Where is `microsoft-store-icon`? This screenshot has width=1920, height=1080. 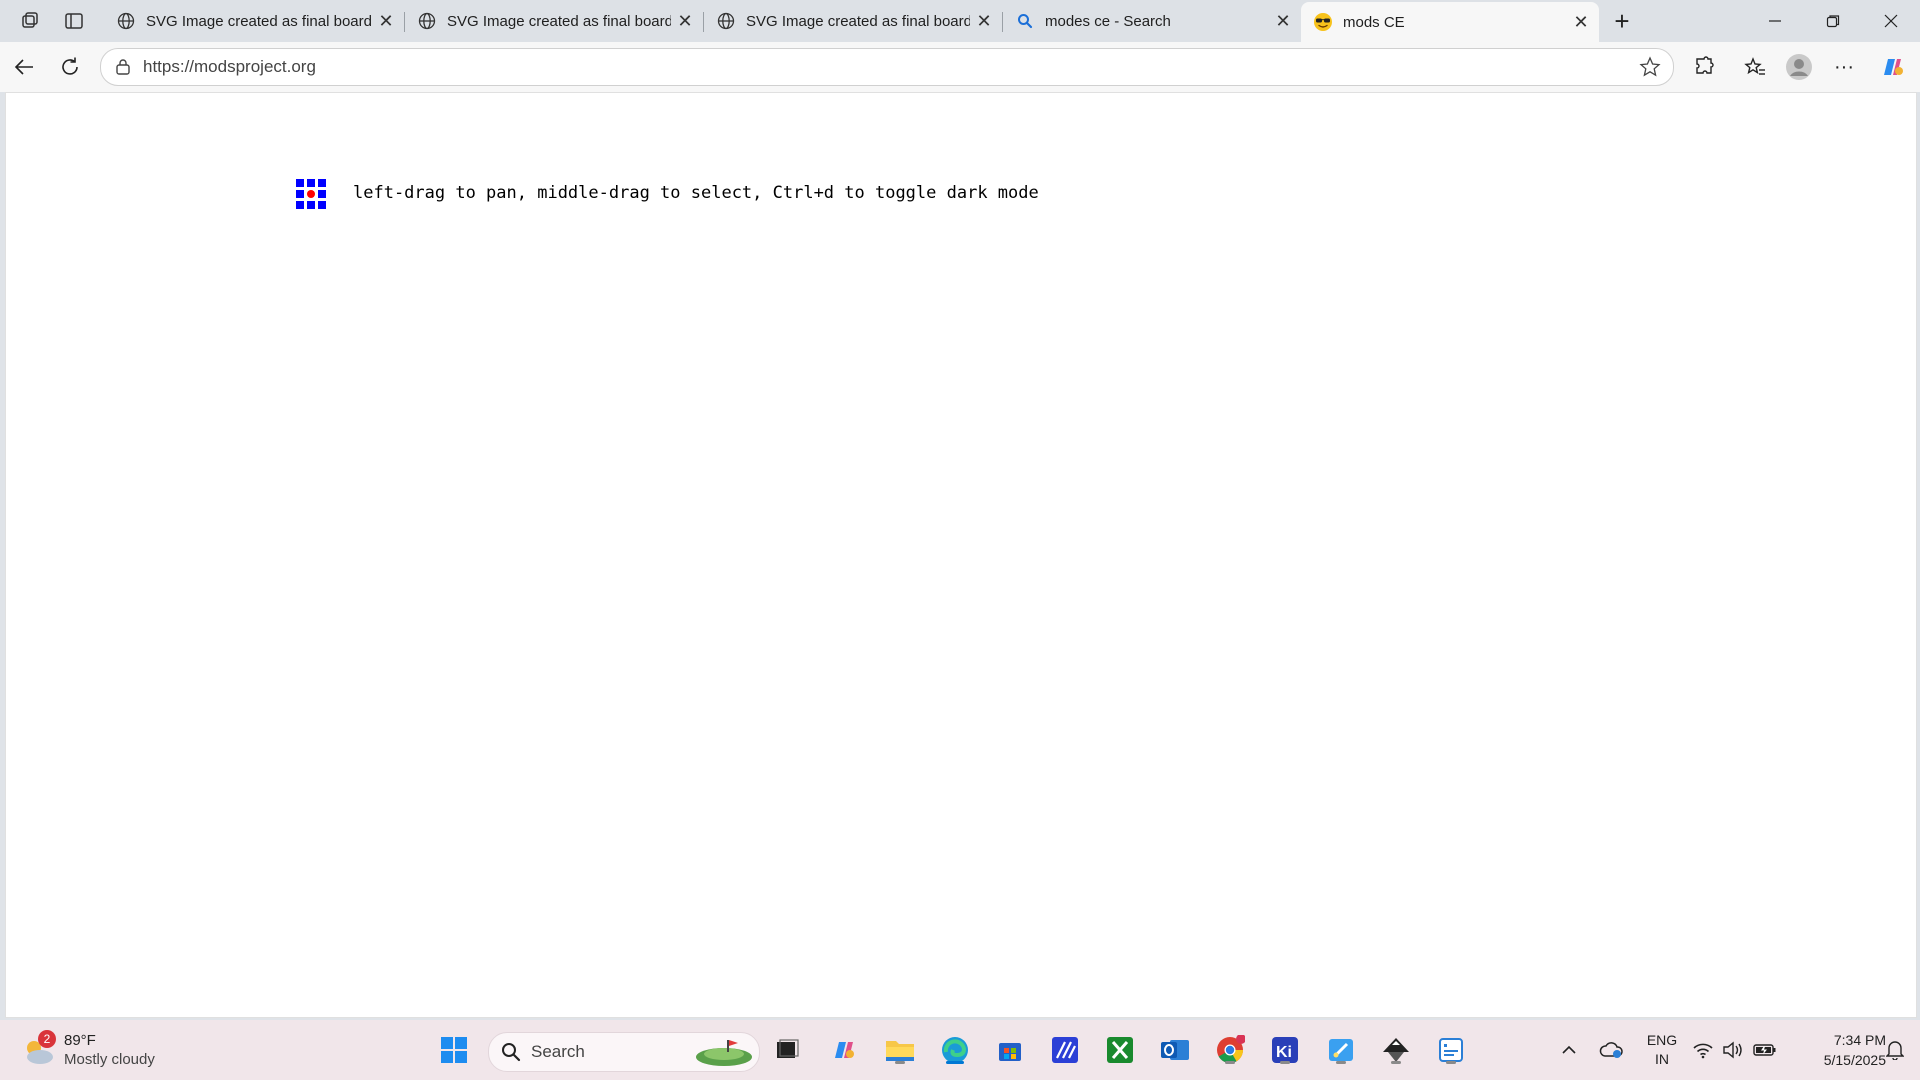 microsoft-store-icon is located at coordinates (1010, 1050).